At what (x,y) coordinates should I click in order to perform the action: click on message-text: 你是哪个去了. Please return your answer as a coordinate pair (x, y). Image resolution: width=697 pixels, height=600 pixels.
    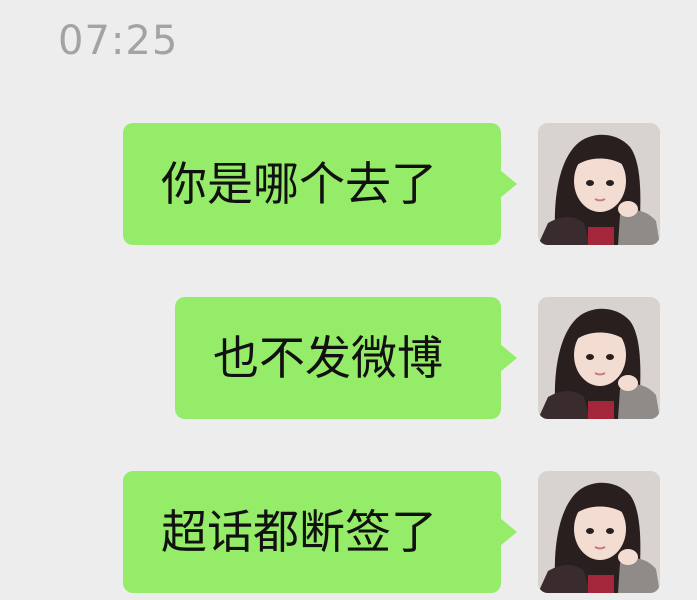
    Looking at the image, I should click on (299, 184).